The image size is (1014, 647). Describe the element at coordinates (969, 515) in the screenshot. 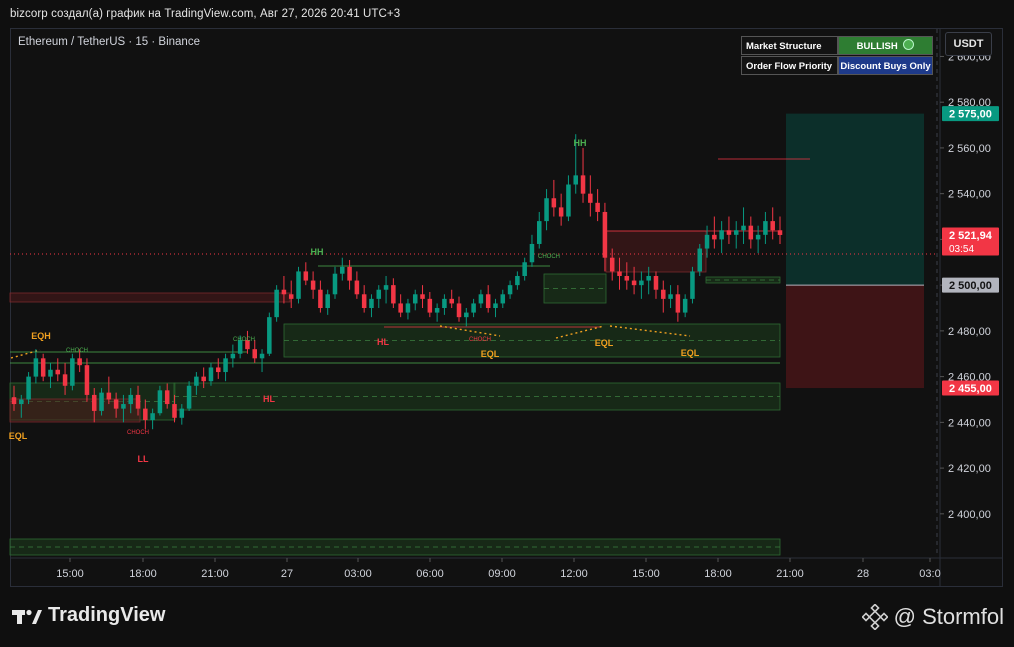

I see `price-tick-label: 2 400,00` at that location.